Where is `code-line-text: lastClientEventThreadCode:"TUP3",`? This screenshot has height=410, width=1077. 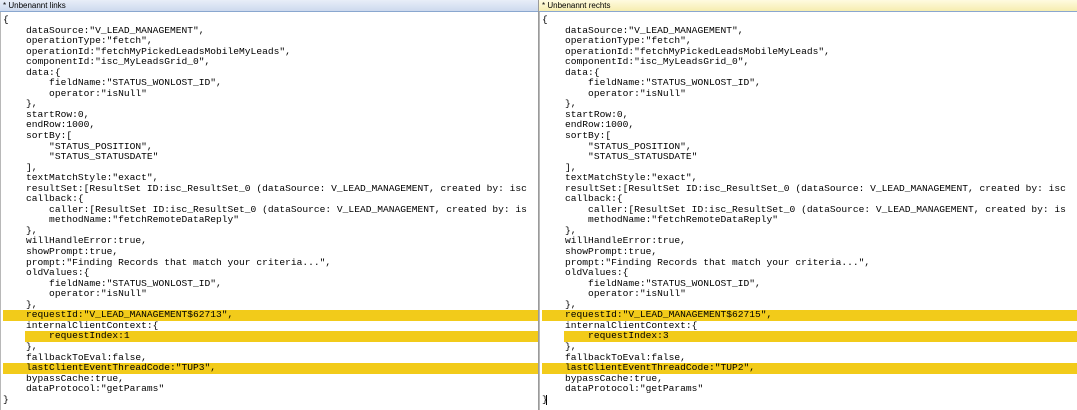
code-line-text: lastClientEventThreadCode:"TUP3", is located at coordinates (110, 368).